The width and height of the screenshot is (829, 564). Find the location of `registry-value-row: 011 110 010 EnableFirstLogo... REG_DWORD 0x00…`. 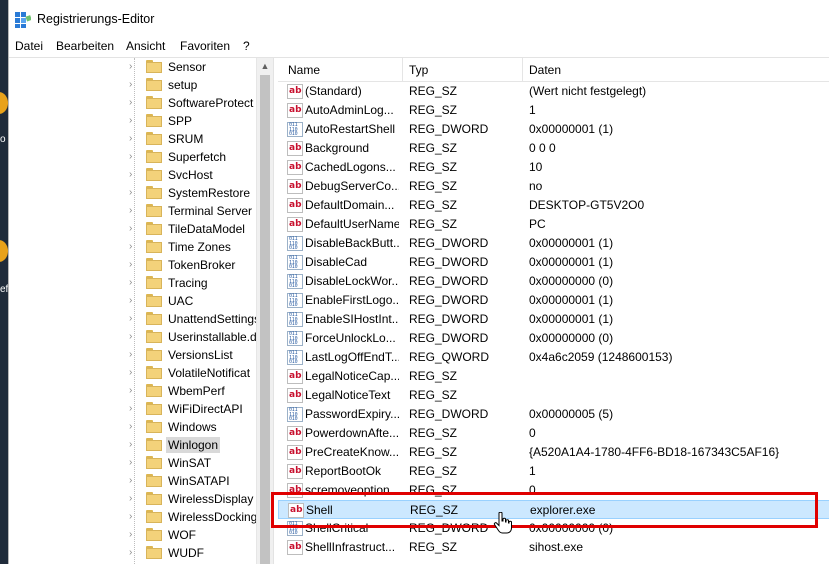

registry-value-row: 011 110 010 EnableFirstLogo... REG_DWORD 0x00… is located at coordinates (553, 300).